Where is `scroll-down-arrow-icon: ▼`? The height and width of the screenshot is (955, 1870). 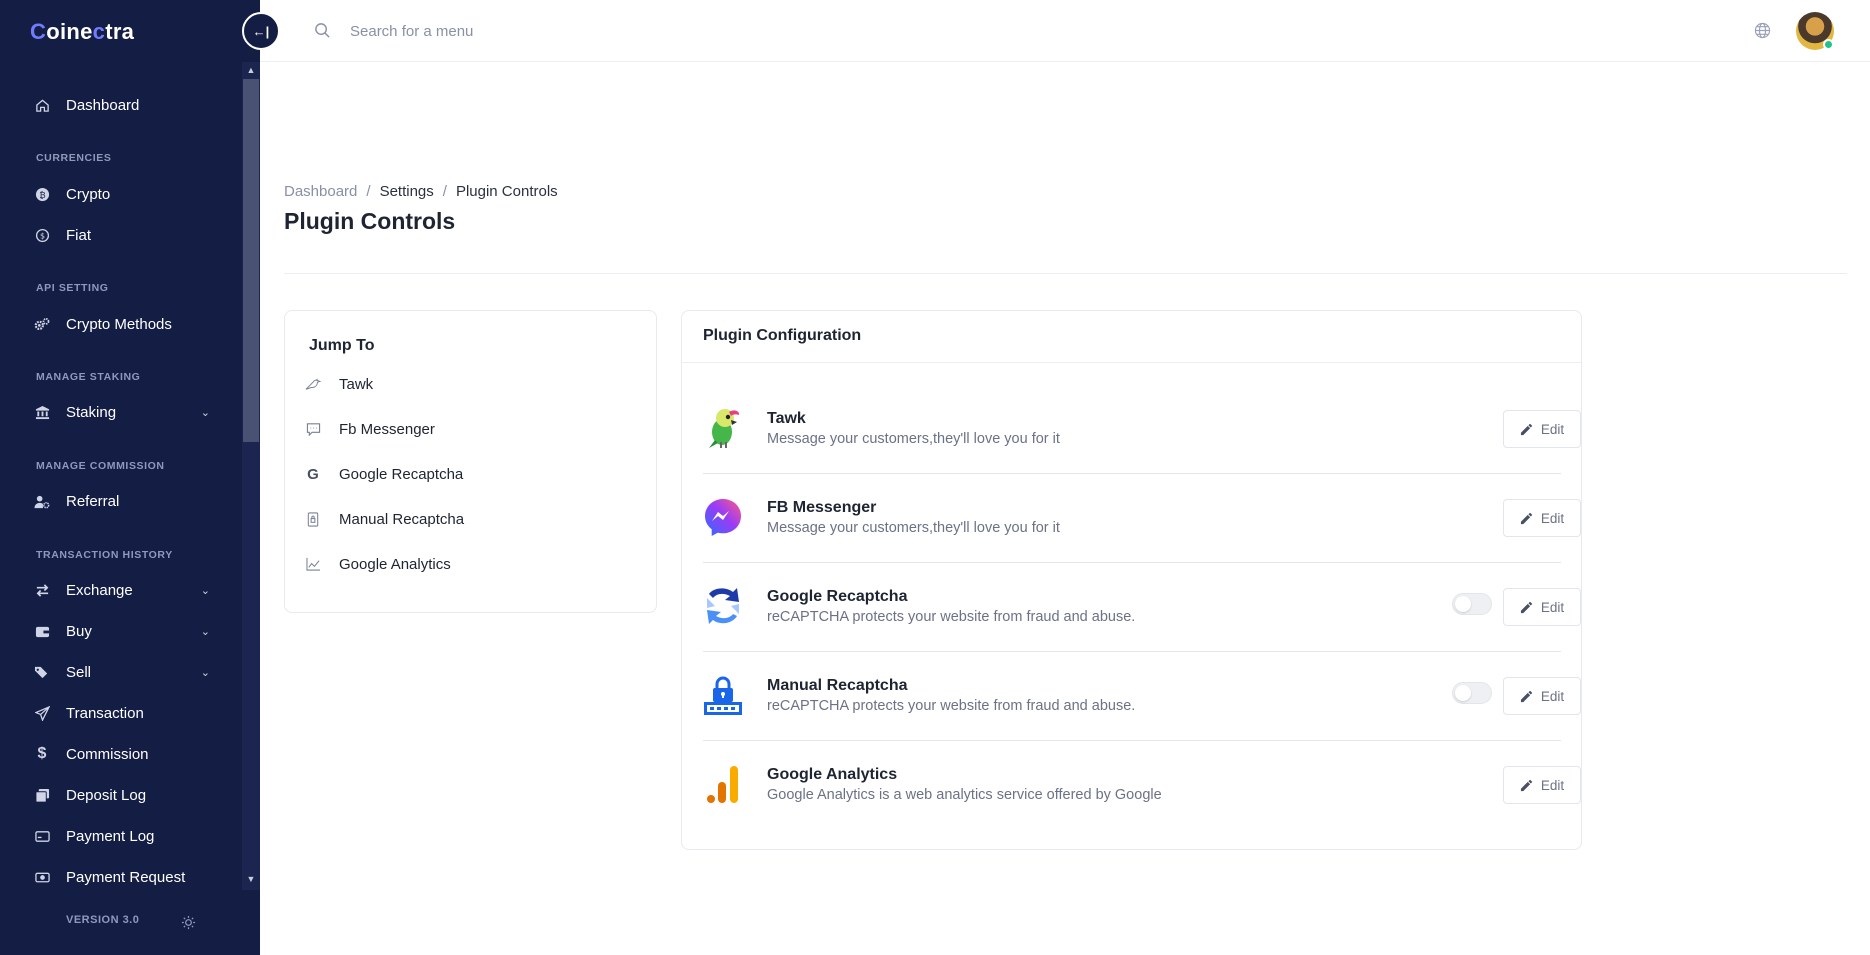
scroll-down-arrow-icon: ▼ is located at coordinates (251, 879).